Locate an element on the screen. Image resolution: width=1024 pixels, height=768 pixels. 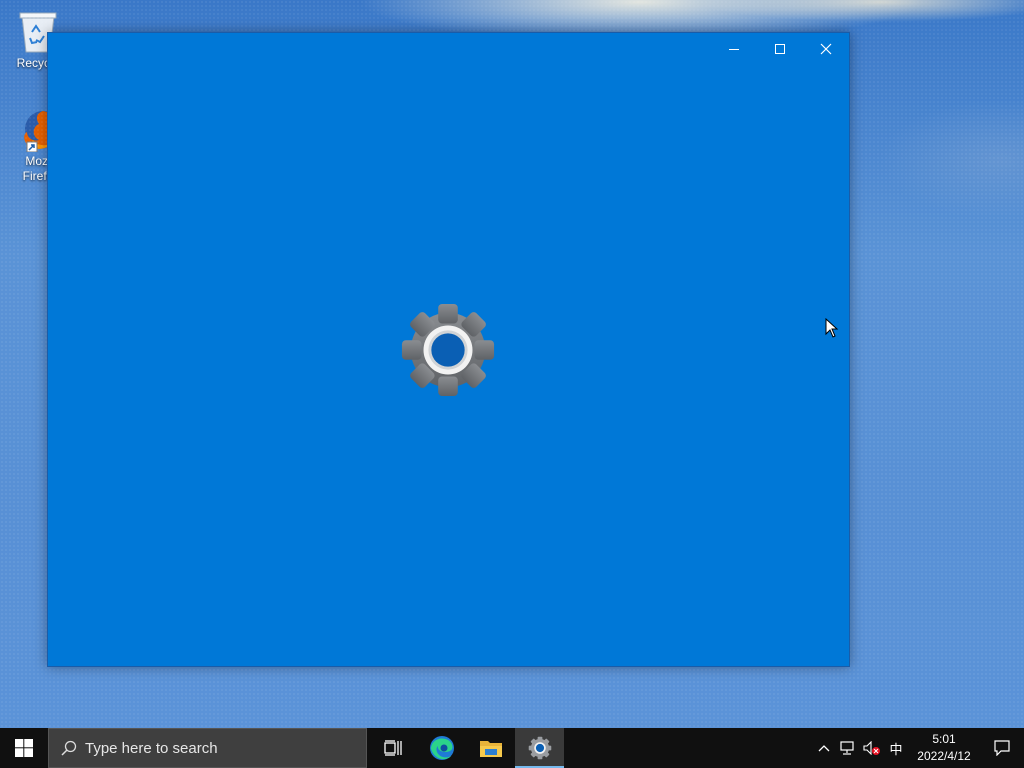
edge-icon is located at coordinates (441, 748).